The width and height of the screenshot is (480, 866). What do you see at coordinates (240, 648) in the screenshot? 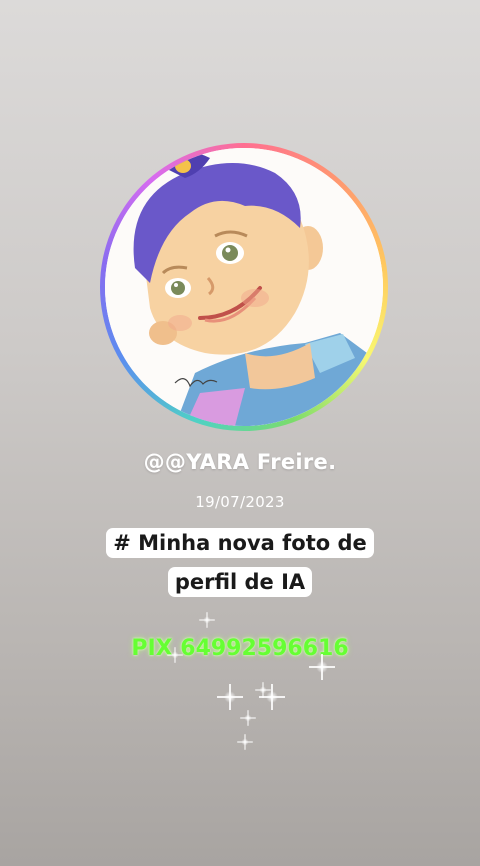
I see `pix-key-text: PIX 64992596616` at bounding box center [240, 648].